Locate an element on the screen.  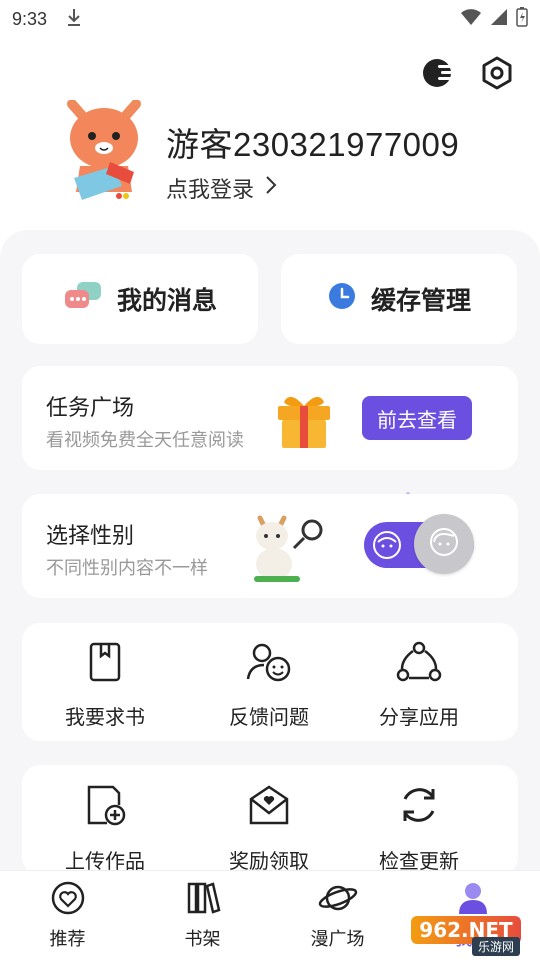
planet-icon is located at coordinates (338, 900).